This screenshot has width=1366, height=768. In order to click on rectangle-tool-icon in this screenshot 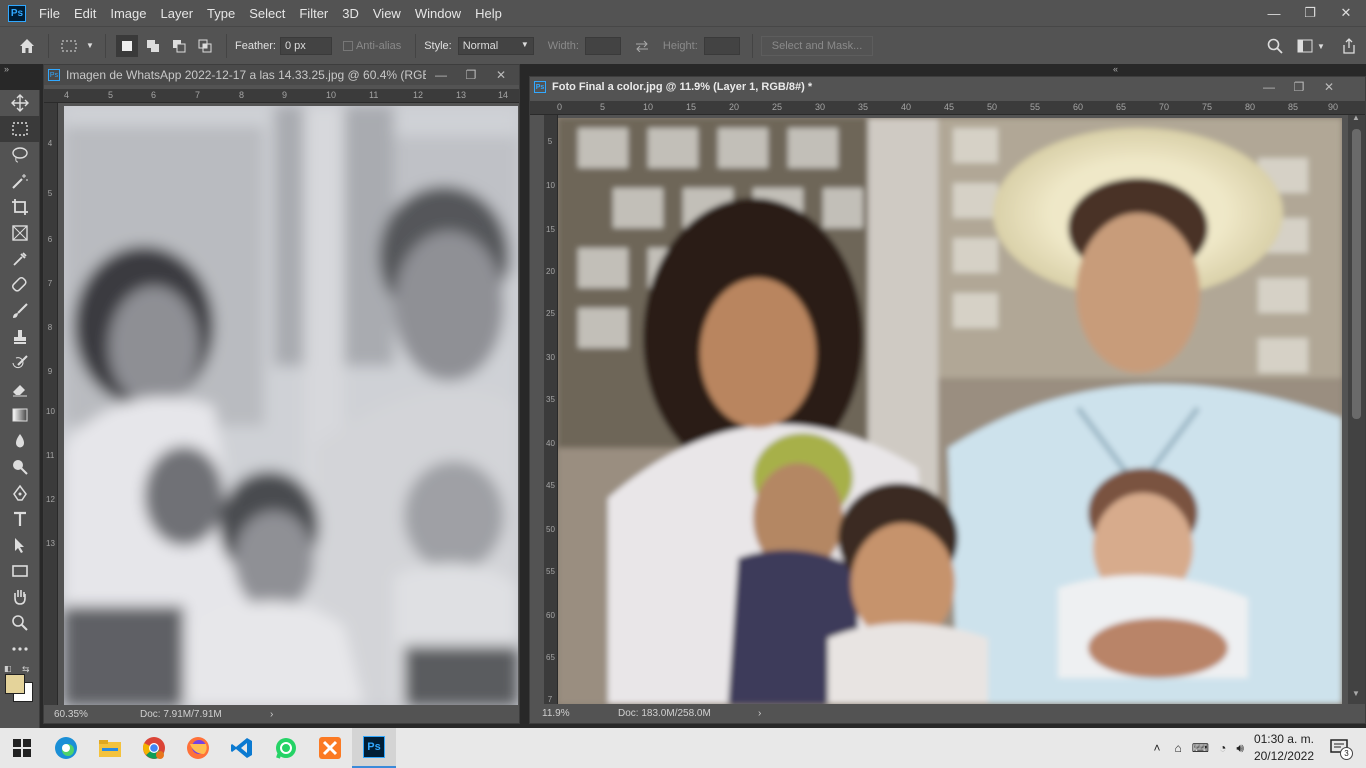, I will do `click(20, 571)`.